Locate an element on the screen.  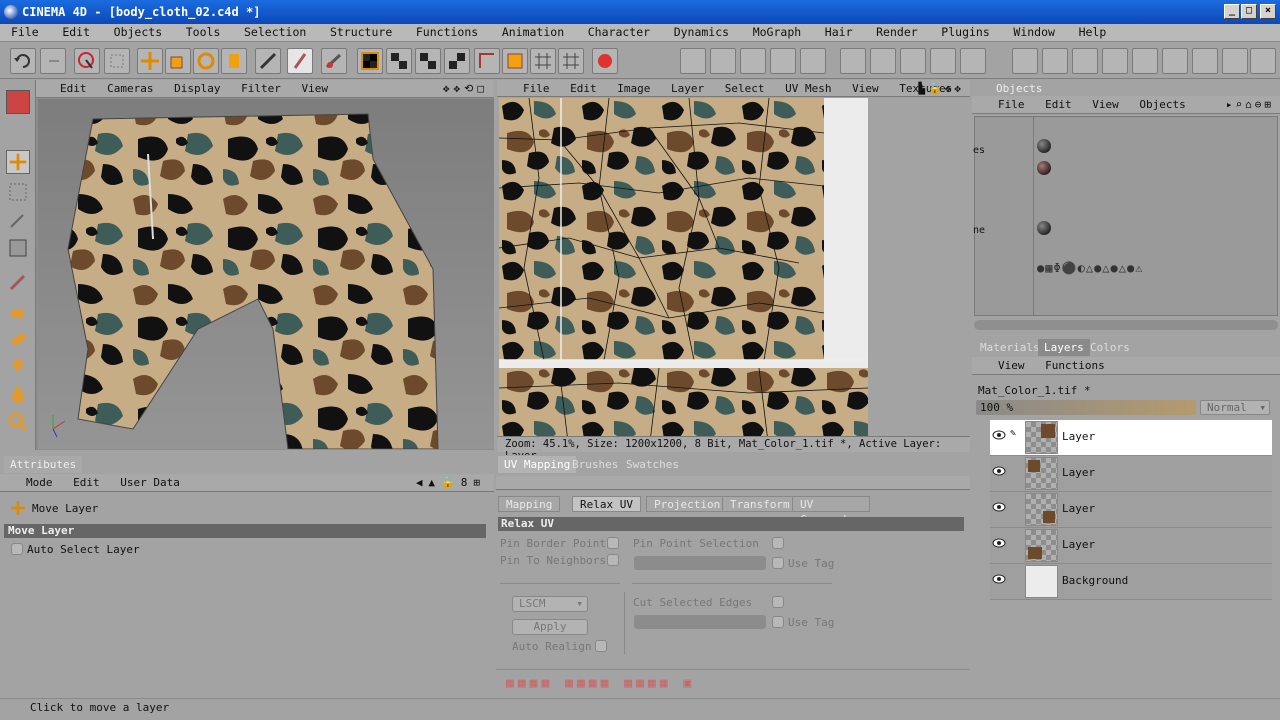
move-tool-icon is located at coordinates (150, 61).